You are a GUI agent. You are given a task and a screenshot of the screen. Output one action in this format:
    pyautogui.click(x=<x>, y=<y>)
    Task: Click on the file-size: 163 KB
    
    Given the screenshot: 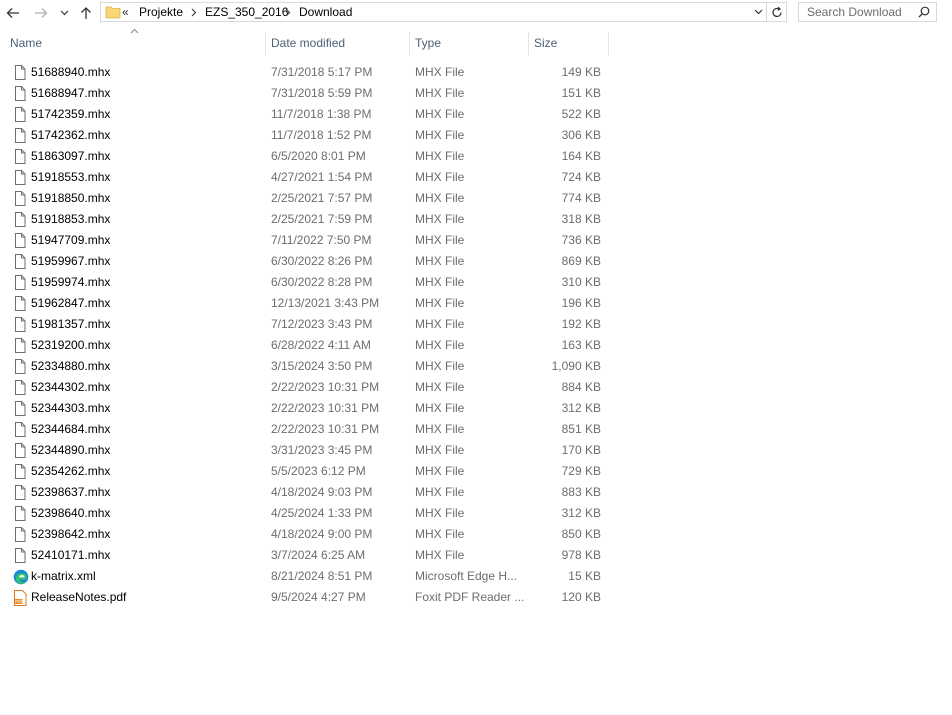 What is the action you would take?
    pyautogui.click(x=581, y=345)
    